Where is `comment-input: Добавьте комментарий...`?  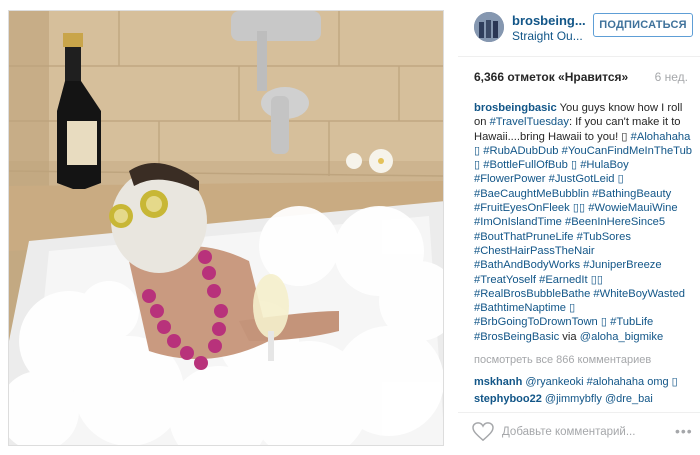
comment-input: Добавьте комментарий... is located at coordinates (568, 432).